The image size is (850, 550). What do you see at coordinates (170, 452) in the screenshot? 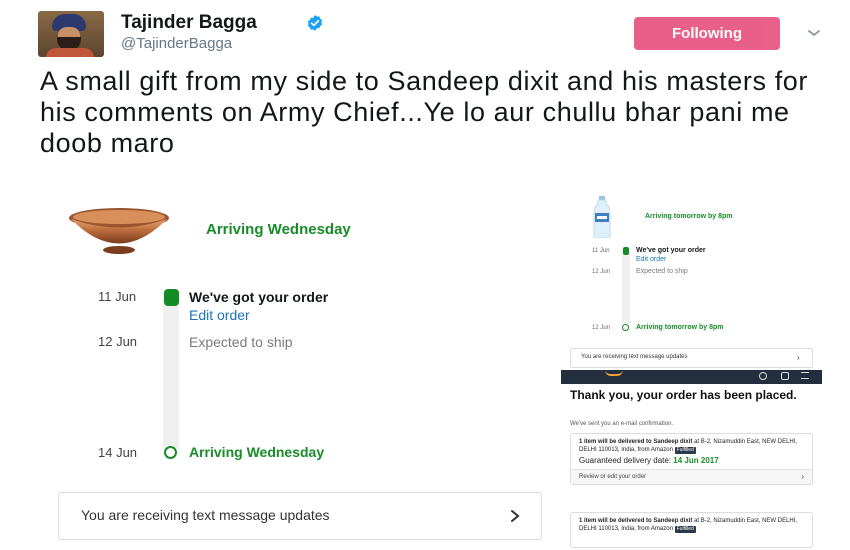
I see `step-pending-dot` at bounding box center [170, 452].